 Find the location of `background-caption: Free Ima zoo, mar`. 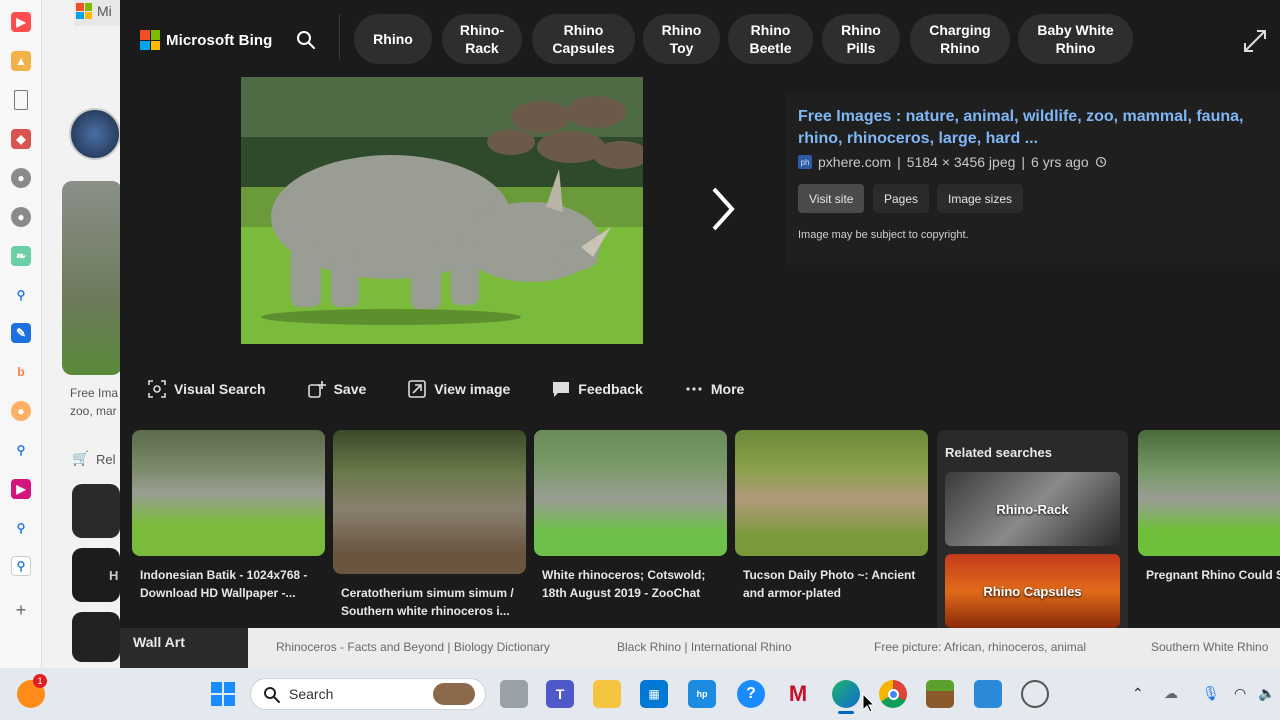

background-caption: Free Ima zoo, mar is located at coordinates (94, 402).